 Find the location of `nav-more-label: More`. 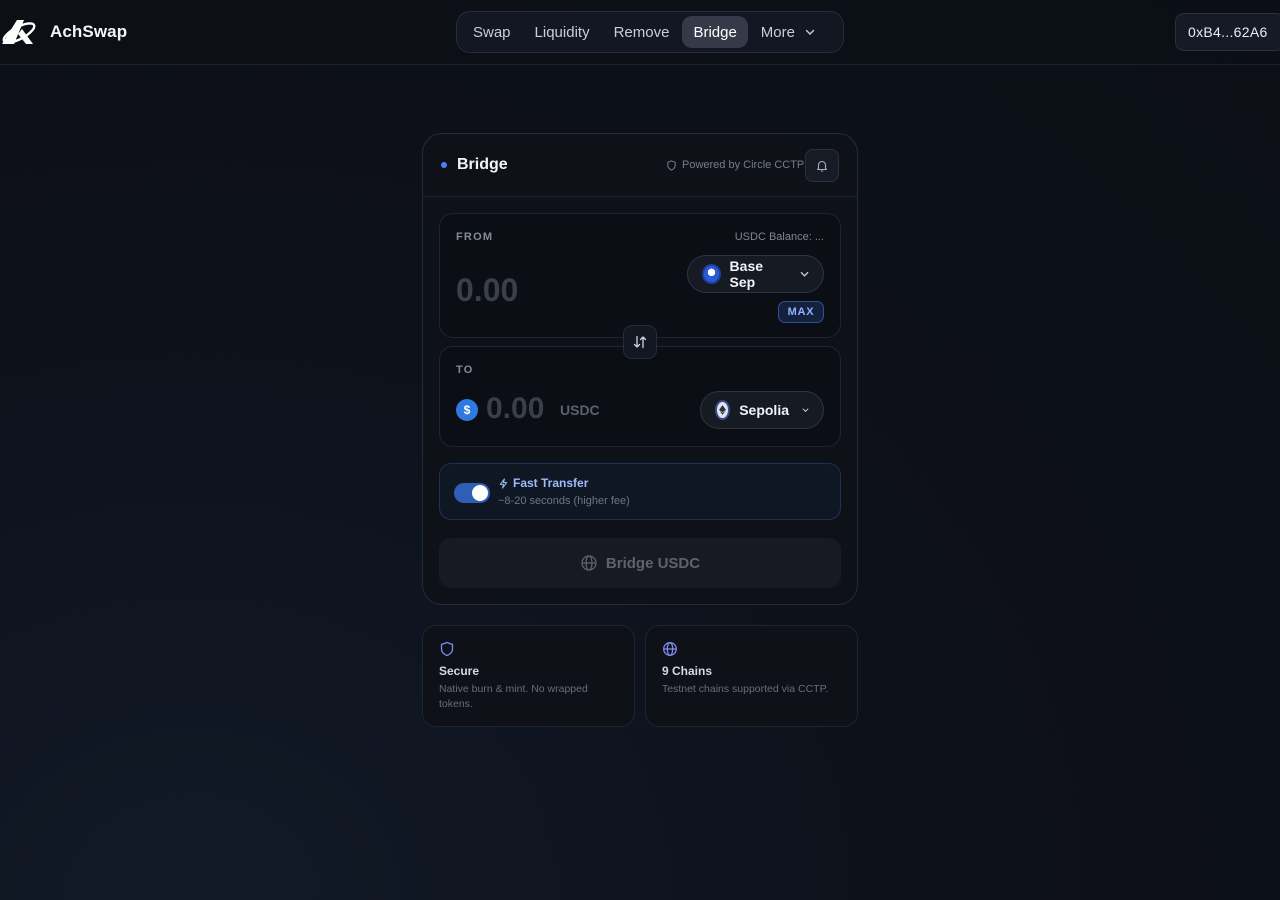

nav-more-label: More is located at coordinates (777, 32).